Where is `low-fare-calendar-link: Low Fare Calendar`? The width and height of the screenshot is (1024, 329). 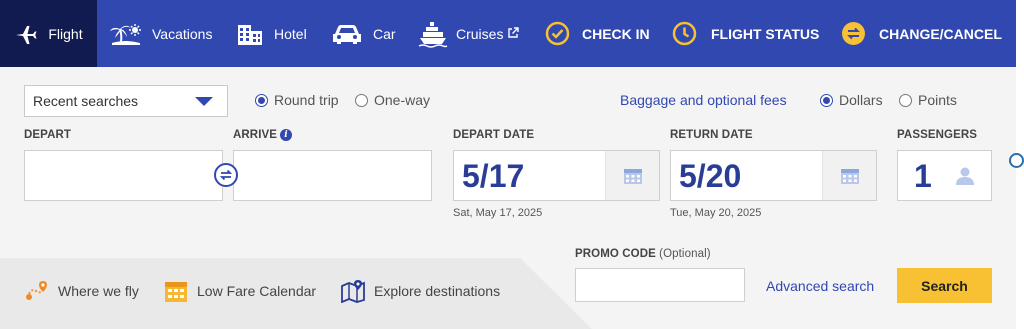 low-fare-calendar-link: Low Fare Calendar is located at coordinates (240, 291).